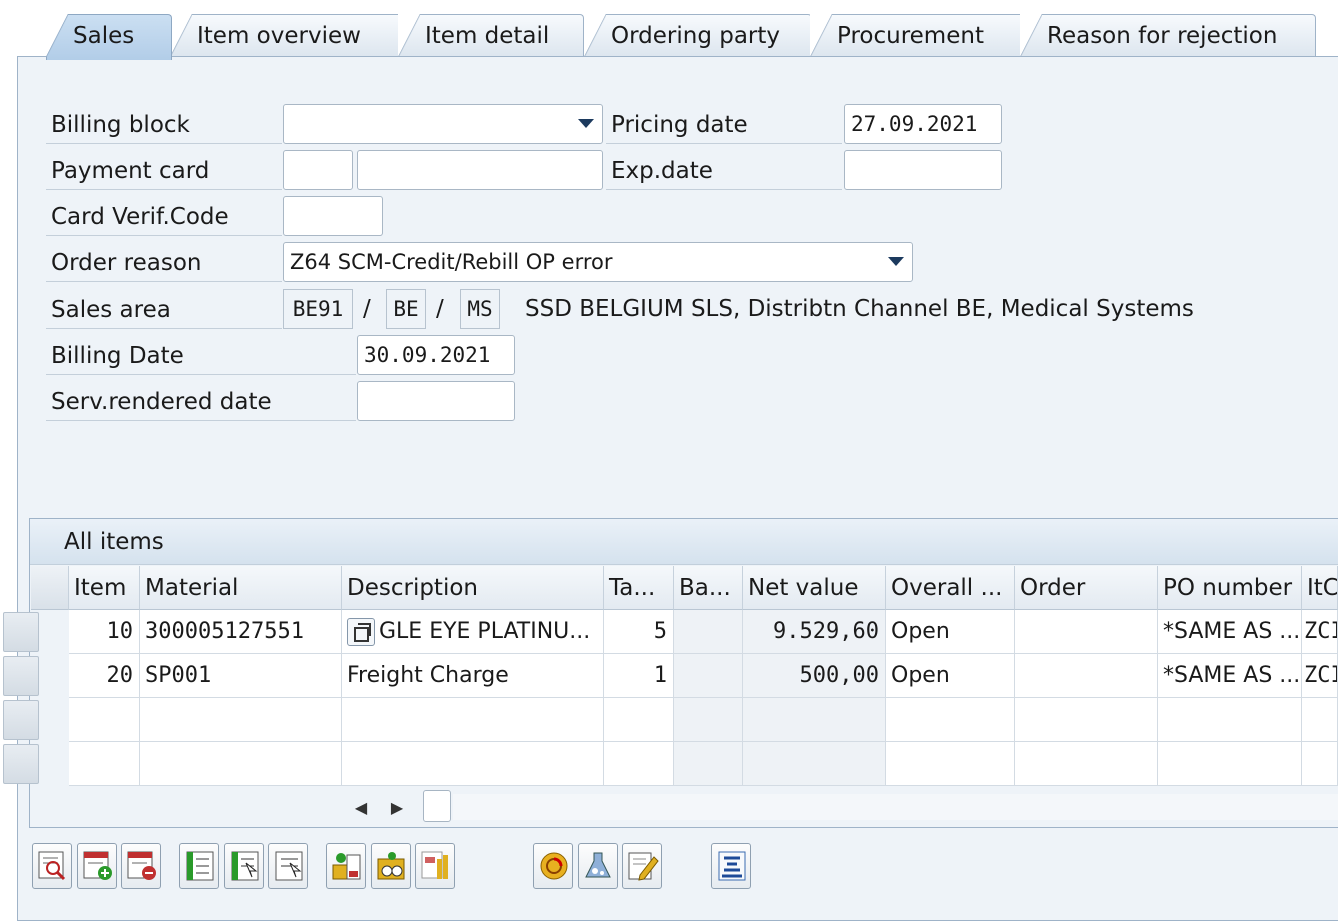  I want to click on select-all-button, so click(199, 866).